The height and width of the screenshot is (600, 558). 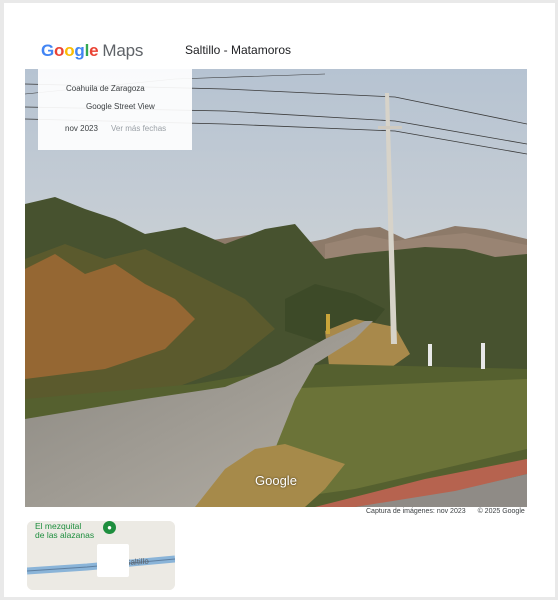 What do you see at coordinates (109, 527) in the screenshot?
I see `poi-pin-icon: ●` at bounding box center [109, 527].